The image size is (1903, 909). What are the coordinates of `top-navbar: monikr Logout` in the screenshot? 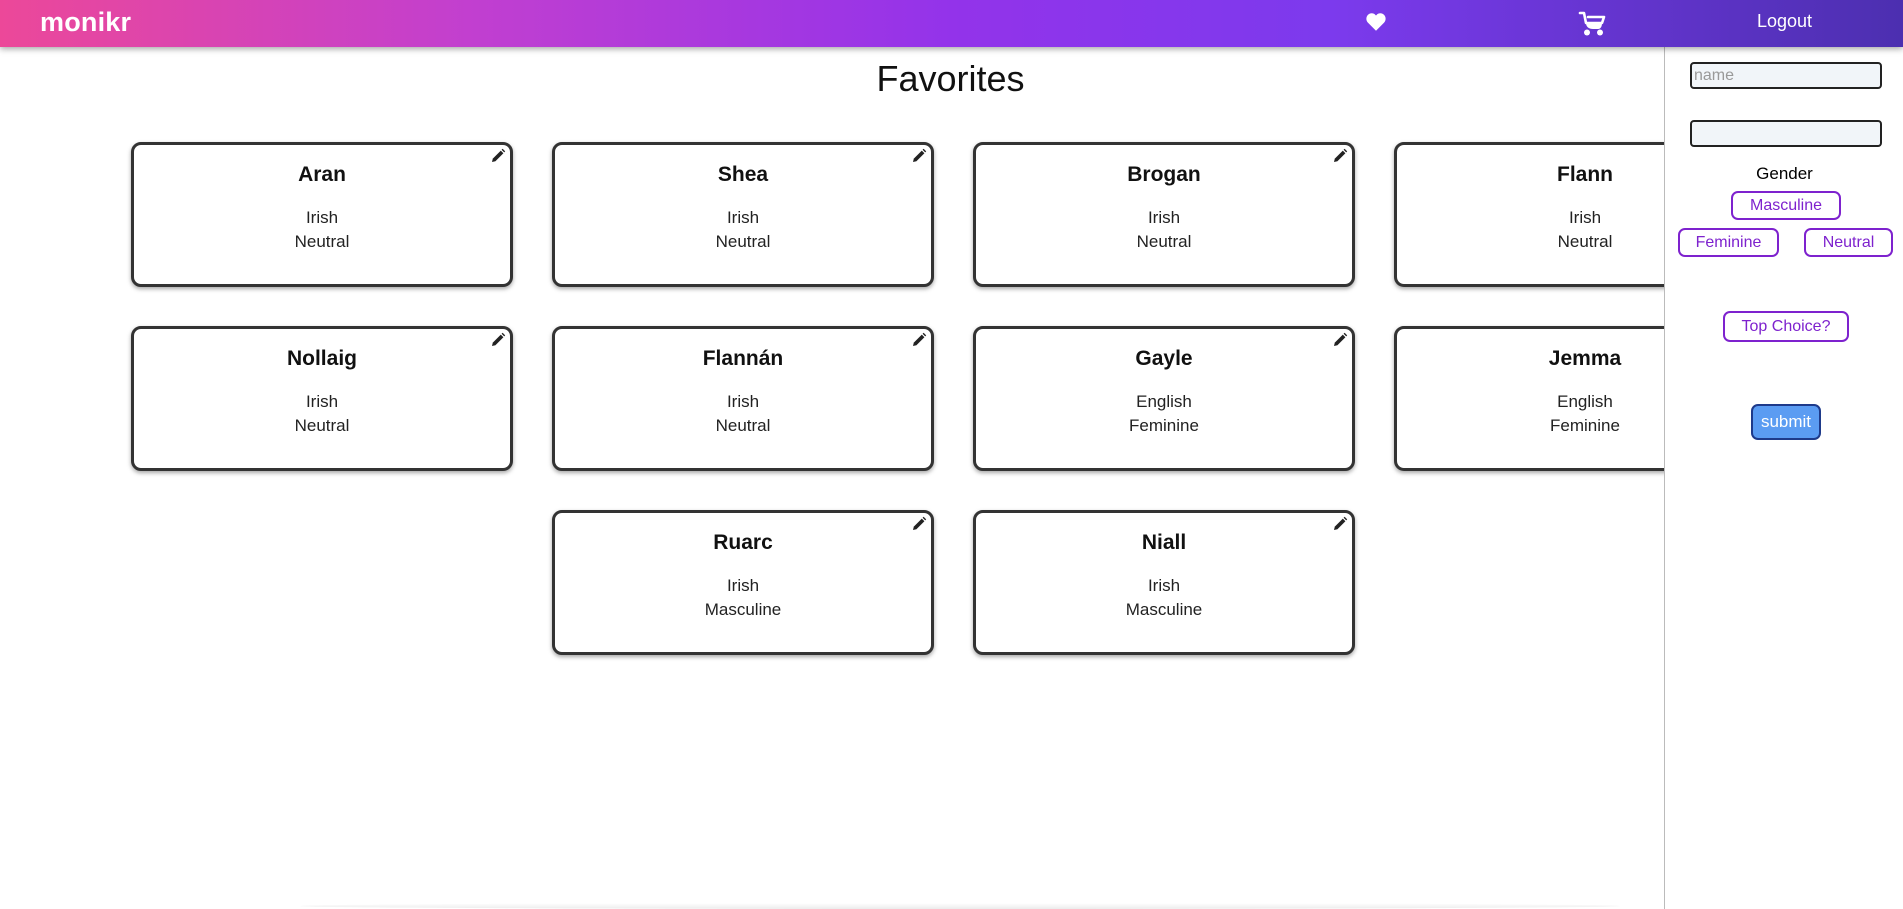 It's located at (951, 23).